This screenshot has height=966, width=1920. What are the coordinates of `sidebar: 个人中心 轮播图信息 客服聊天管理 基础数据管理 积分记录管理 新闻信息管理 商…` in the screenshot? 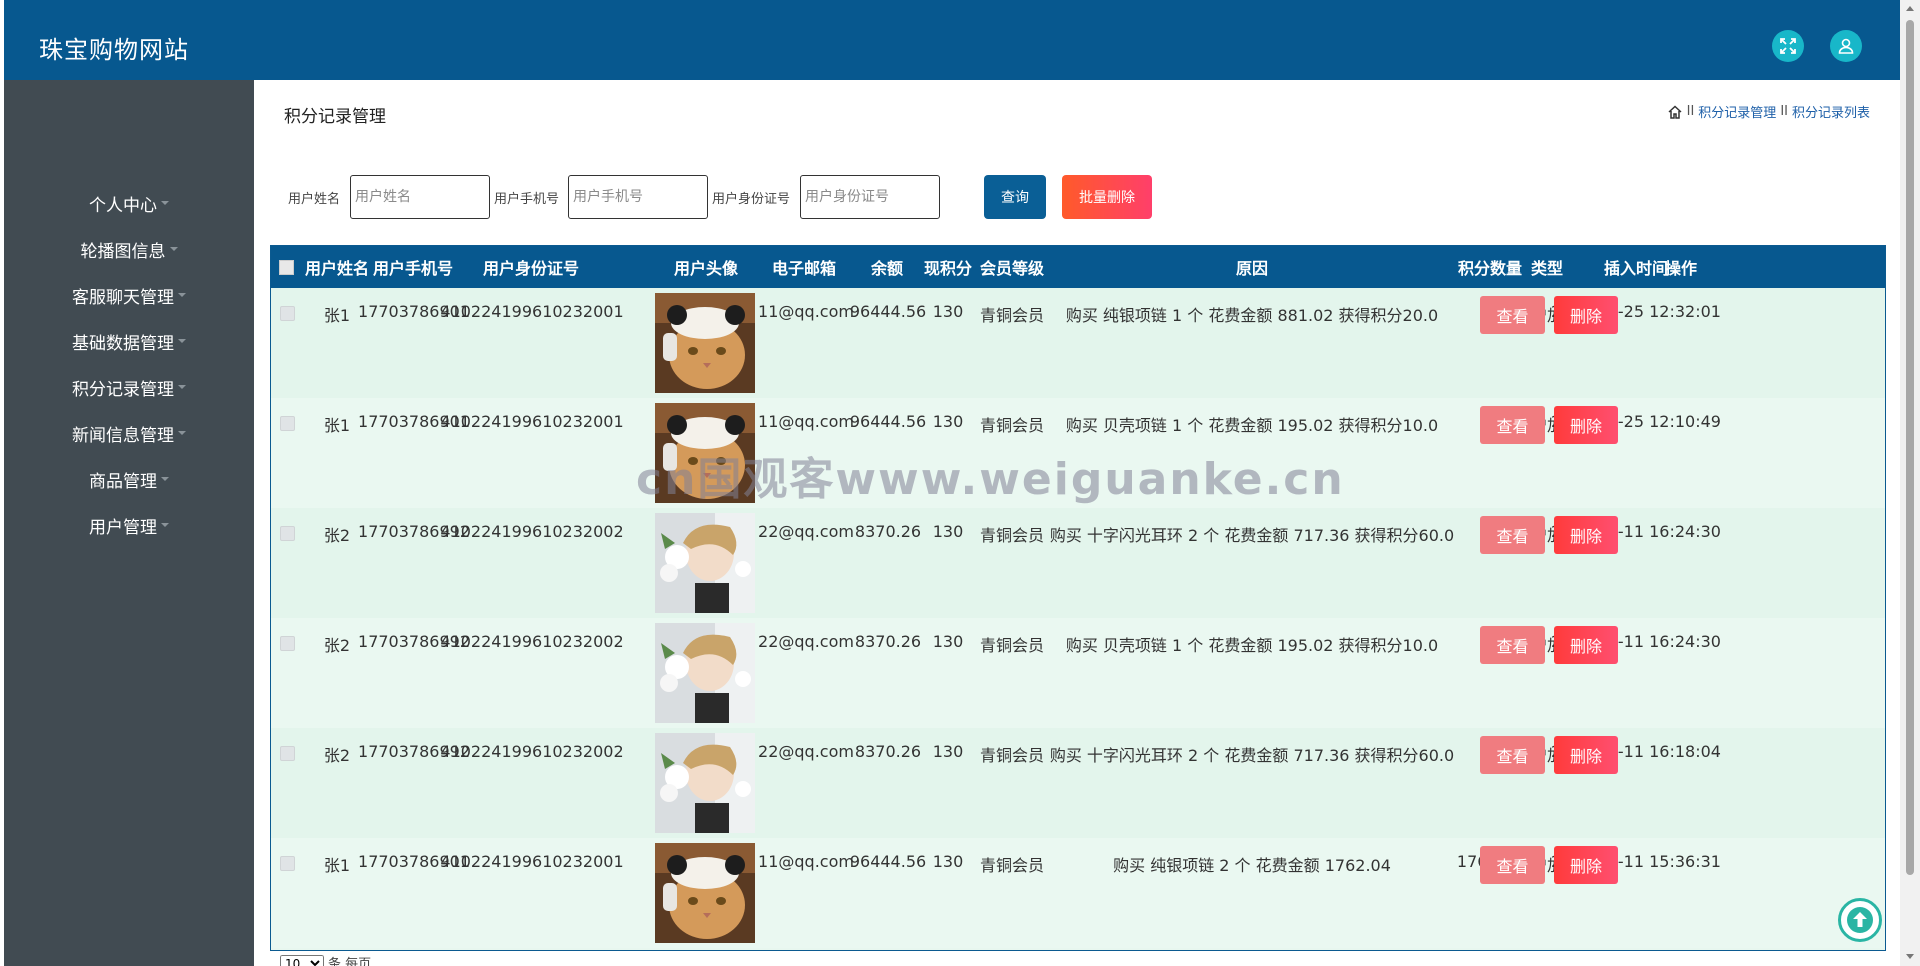 It's located at (129, 523).